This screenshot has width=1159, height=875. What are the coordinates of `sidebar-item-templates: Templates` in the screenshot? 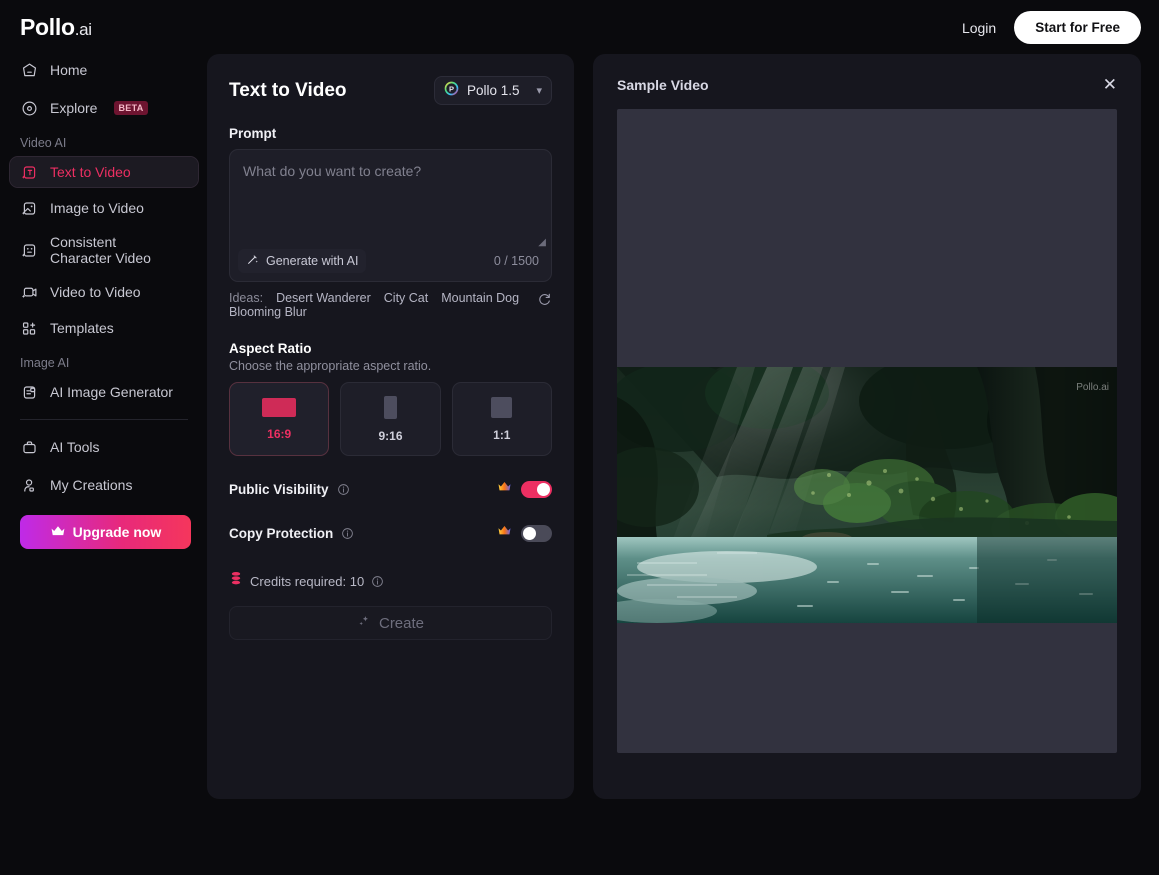 It's located at (104, 328).